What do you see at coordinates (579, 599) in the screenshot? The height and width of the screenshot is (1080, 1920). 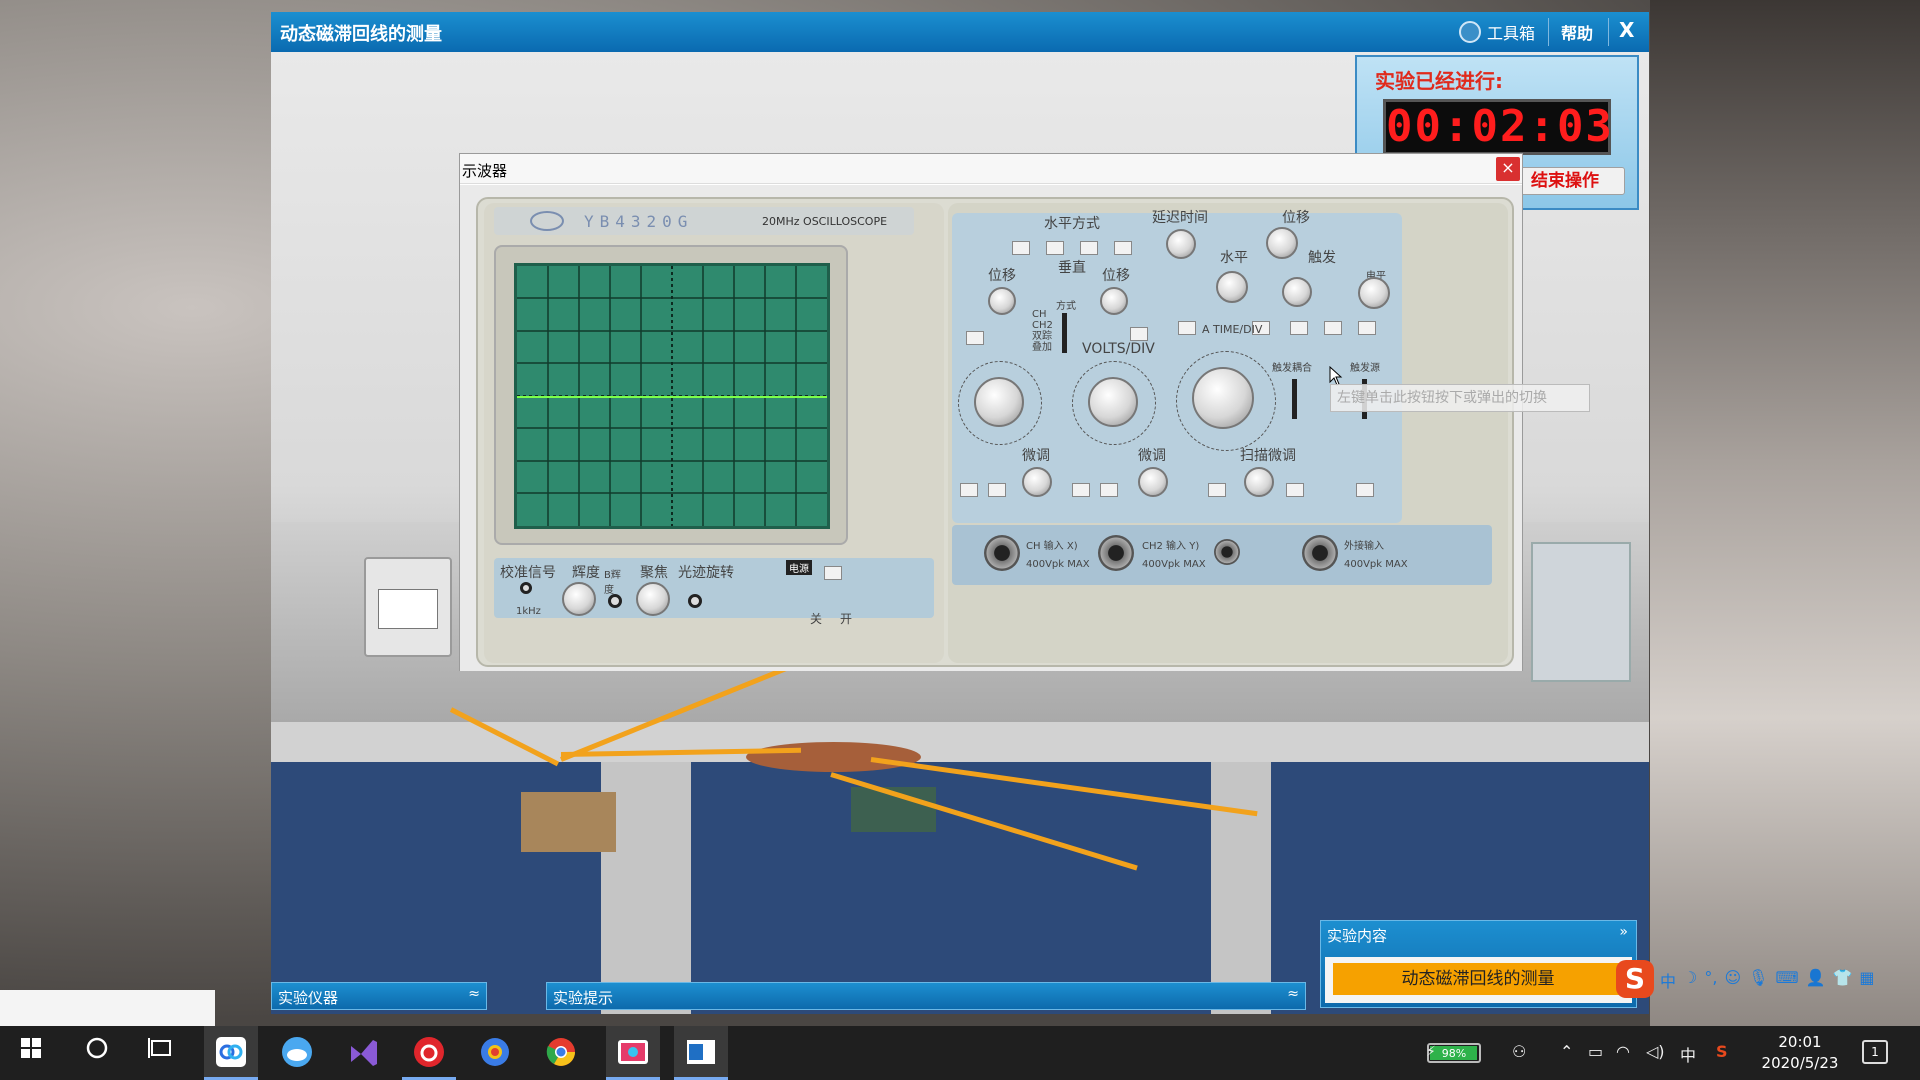 I see `brightness-knob` at bounding box center [579, 599].